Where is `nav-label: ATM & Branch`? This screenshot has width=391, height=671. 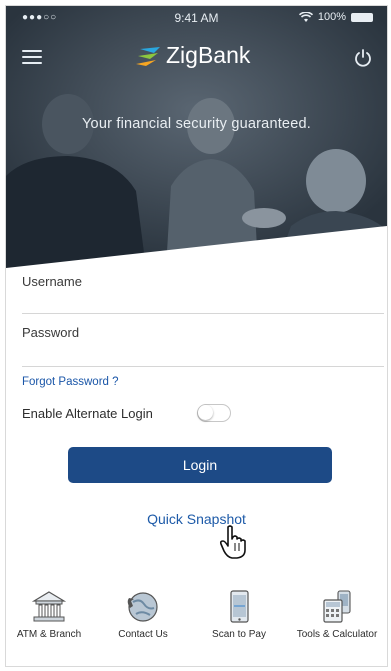 nav-label: ATM & Branch is located at coordinates (49, 634).